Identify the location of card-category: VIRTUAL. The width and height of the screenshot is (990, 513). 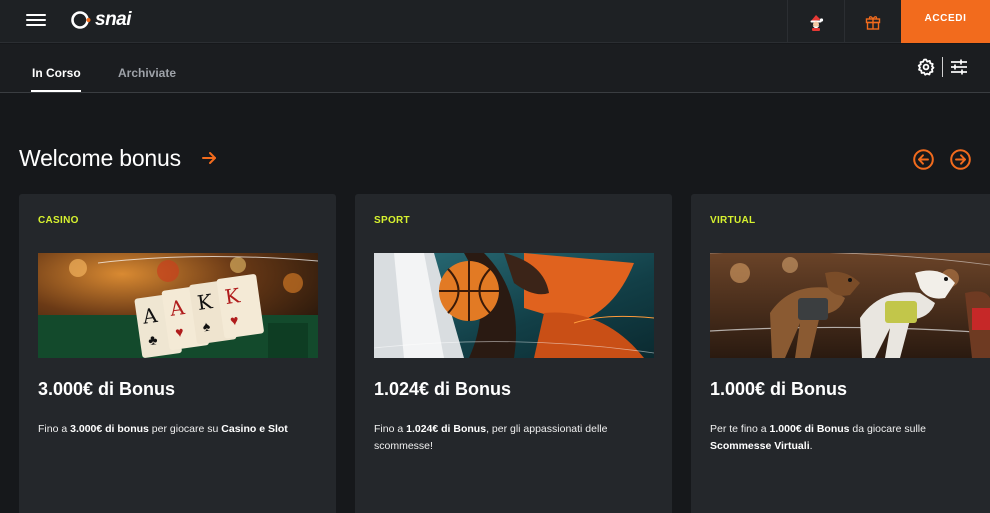
(733, 220).